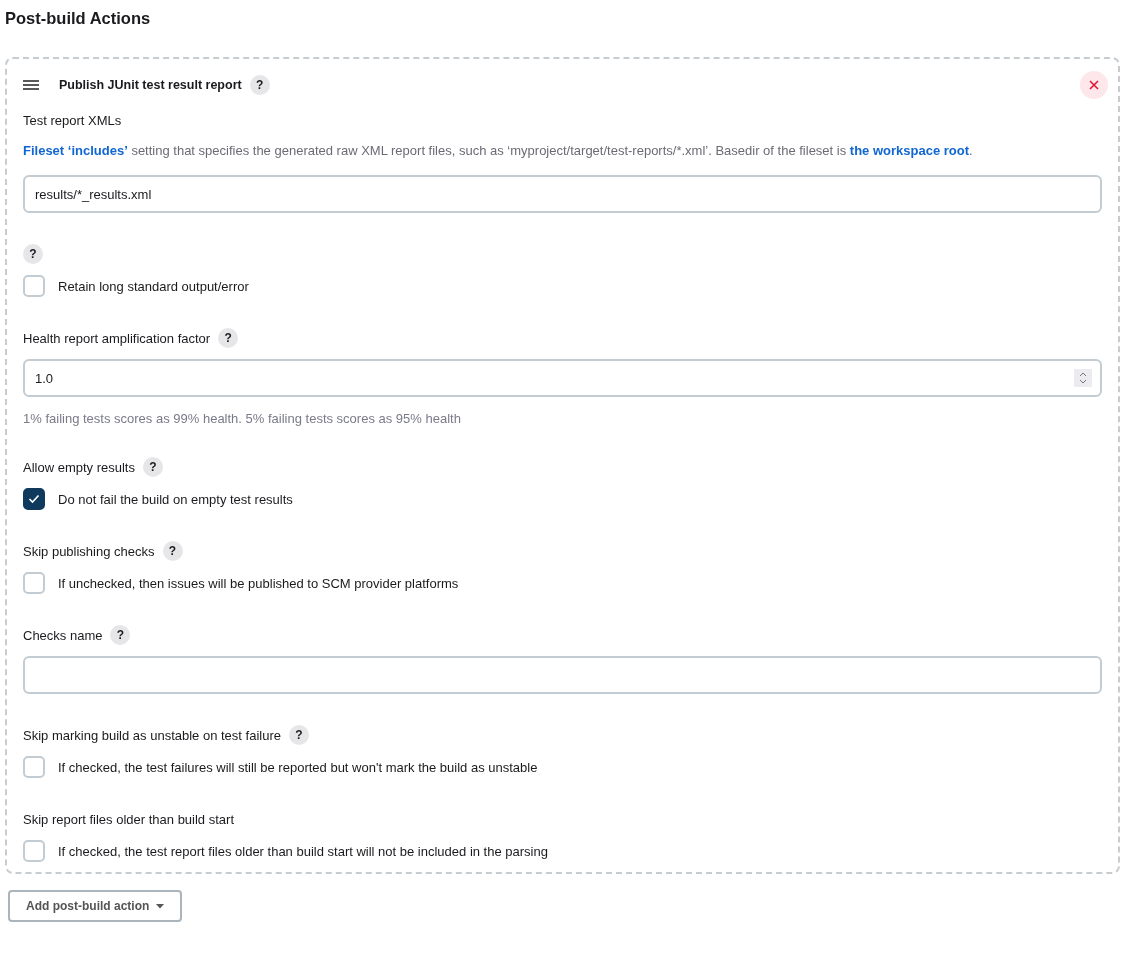  I want to click on field-label: Checks name, so click(63, 635).